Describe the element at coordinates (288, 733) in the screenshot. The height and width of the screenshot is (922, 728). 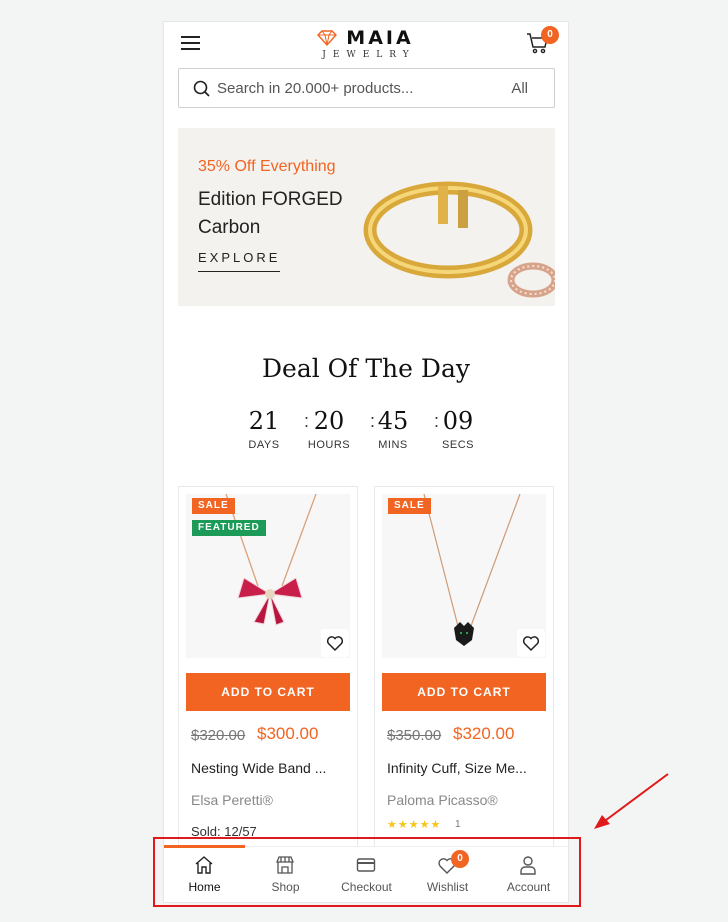
I see `sale-price: $300.00` at that location.